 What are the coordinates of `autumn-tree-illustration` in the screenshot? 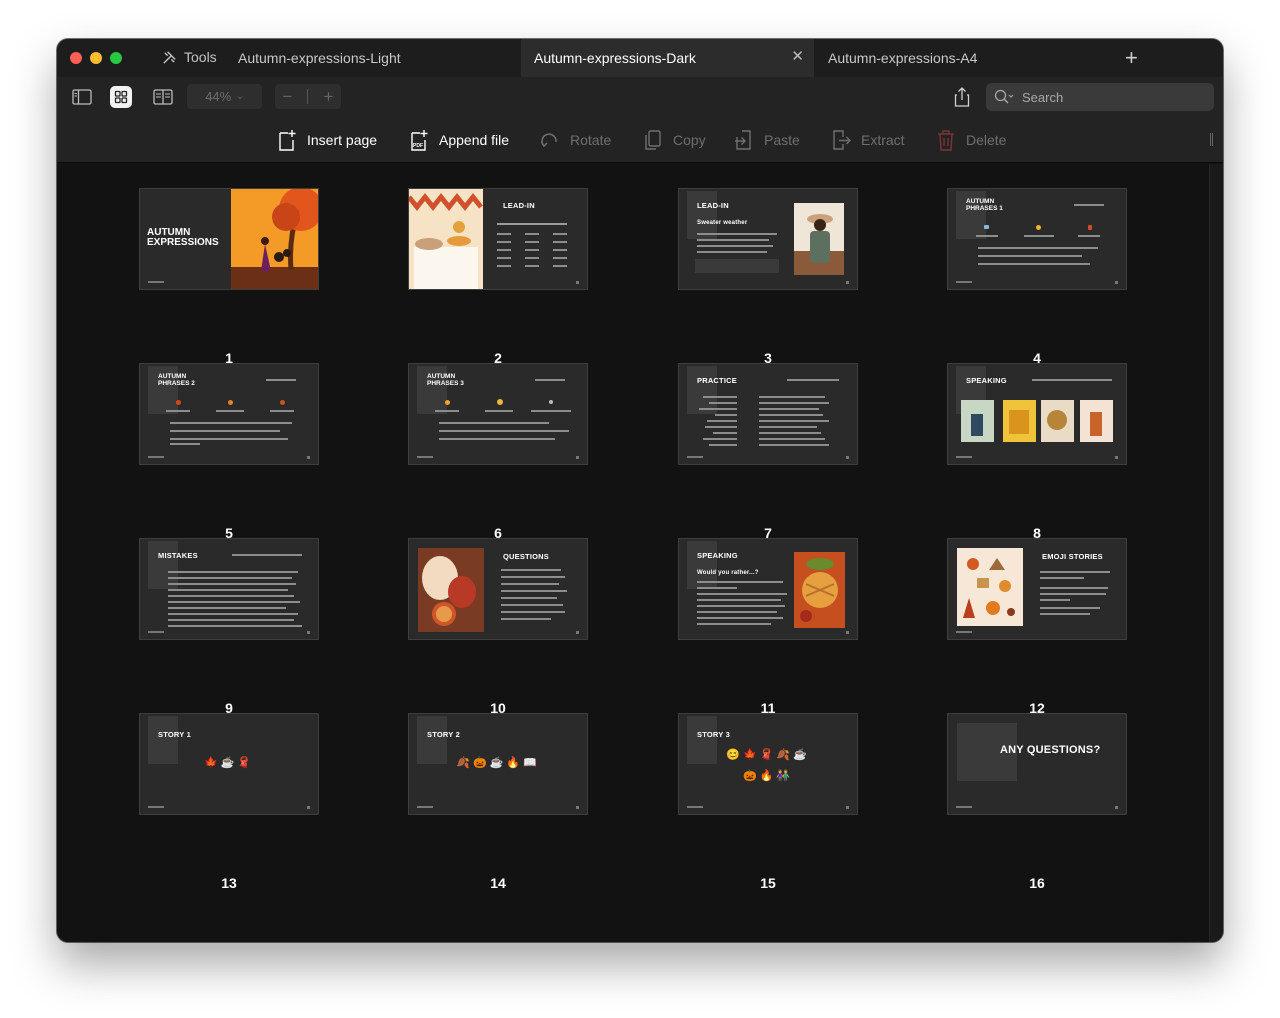 It's located at (274, 239).